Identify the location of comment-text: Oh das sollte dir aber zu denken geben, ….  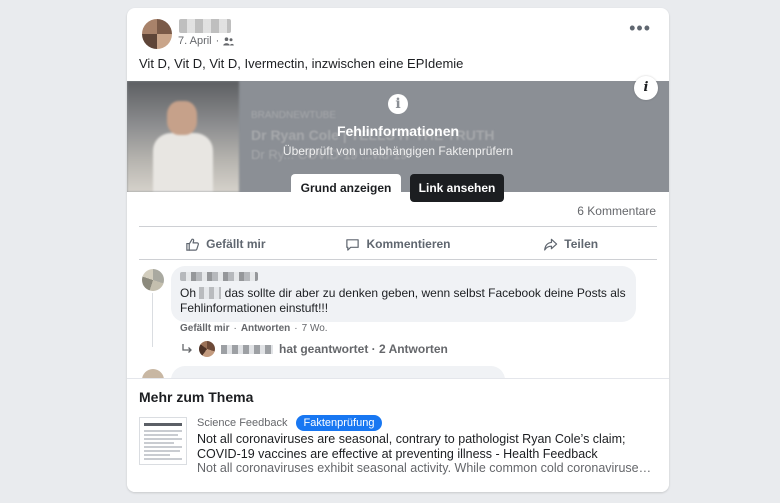
(403, 300).